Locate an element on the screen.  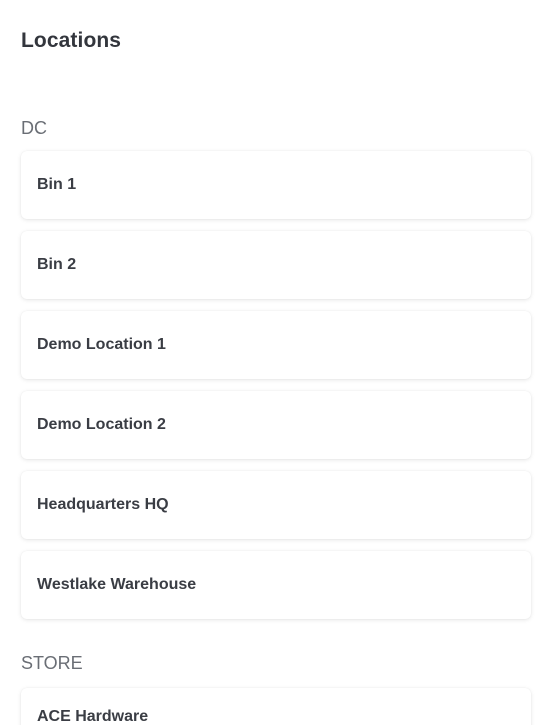
location-item-headquarters-hq: Headquarters HQ is located at coordinates (276, 505).